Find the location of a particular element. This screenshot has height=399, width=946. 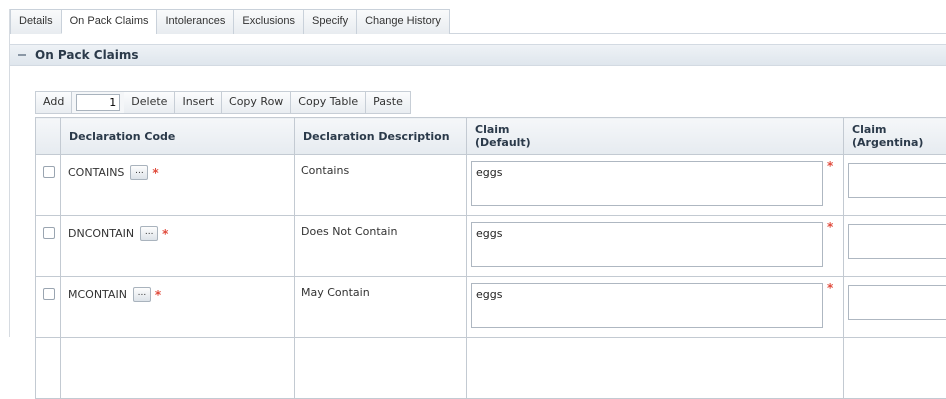

select-column-header is located at coordinates (48, 136).